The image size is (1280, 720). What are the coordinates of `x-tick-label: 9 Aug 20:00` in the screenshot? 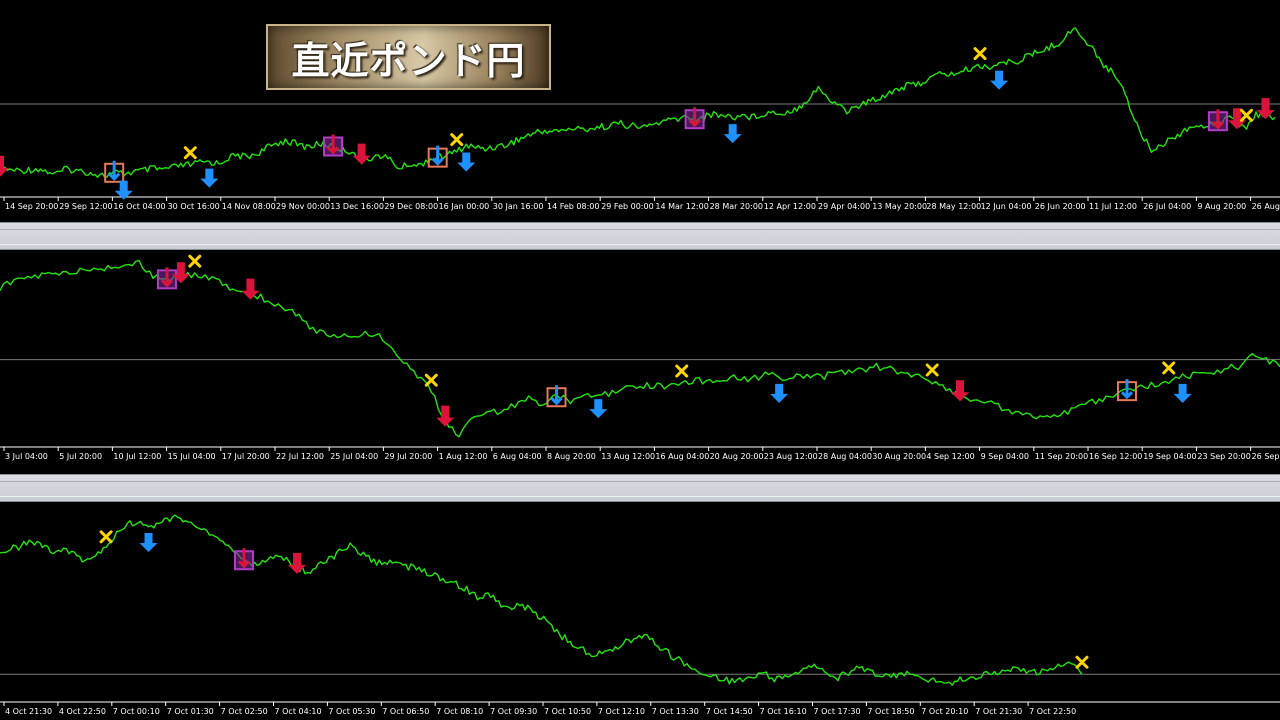 It's located at (1221, 206).